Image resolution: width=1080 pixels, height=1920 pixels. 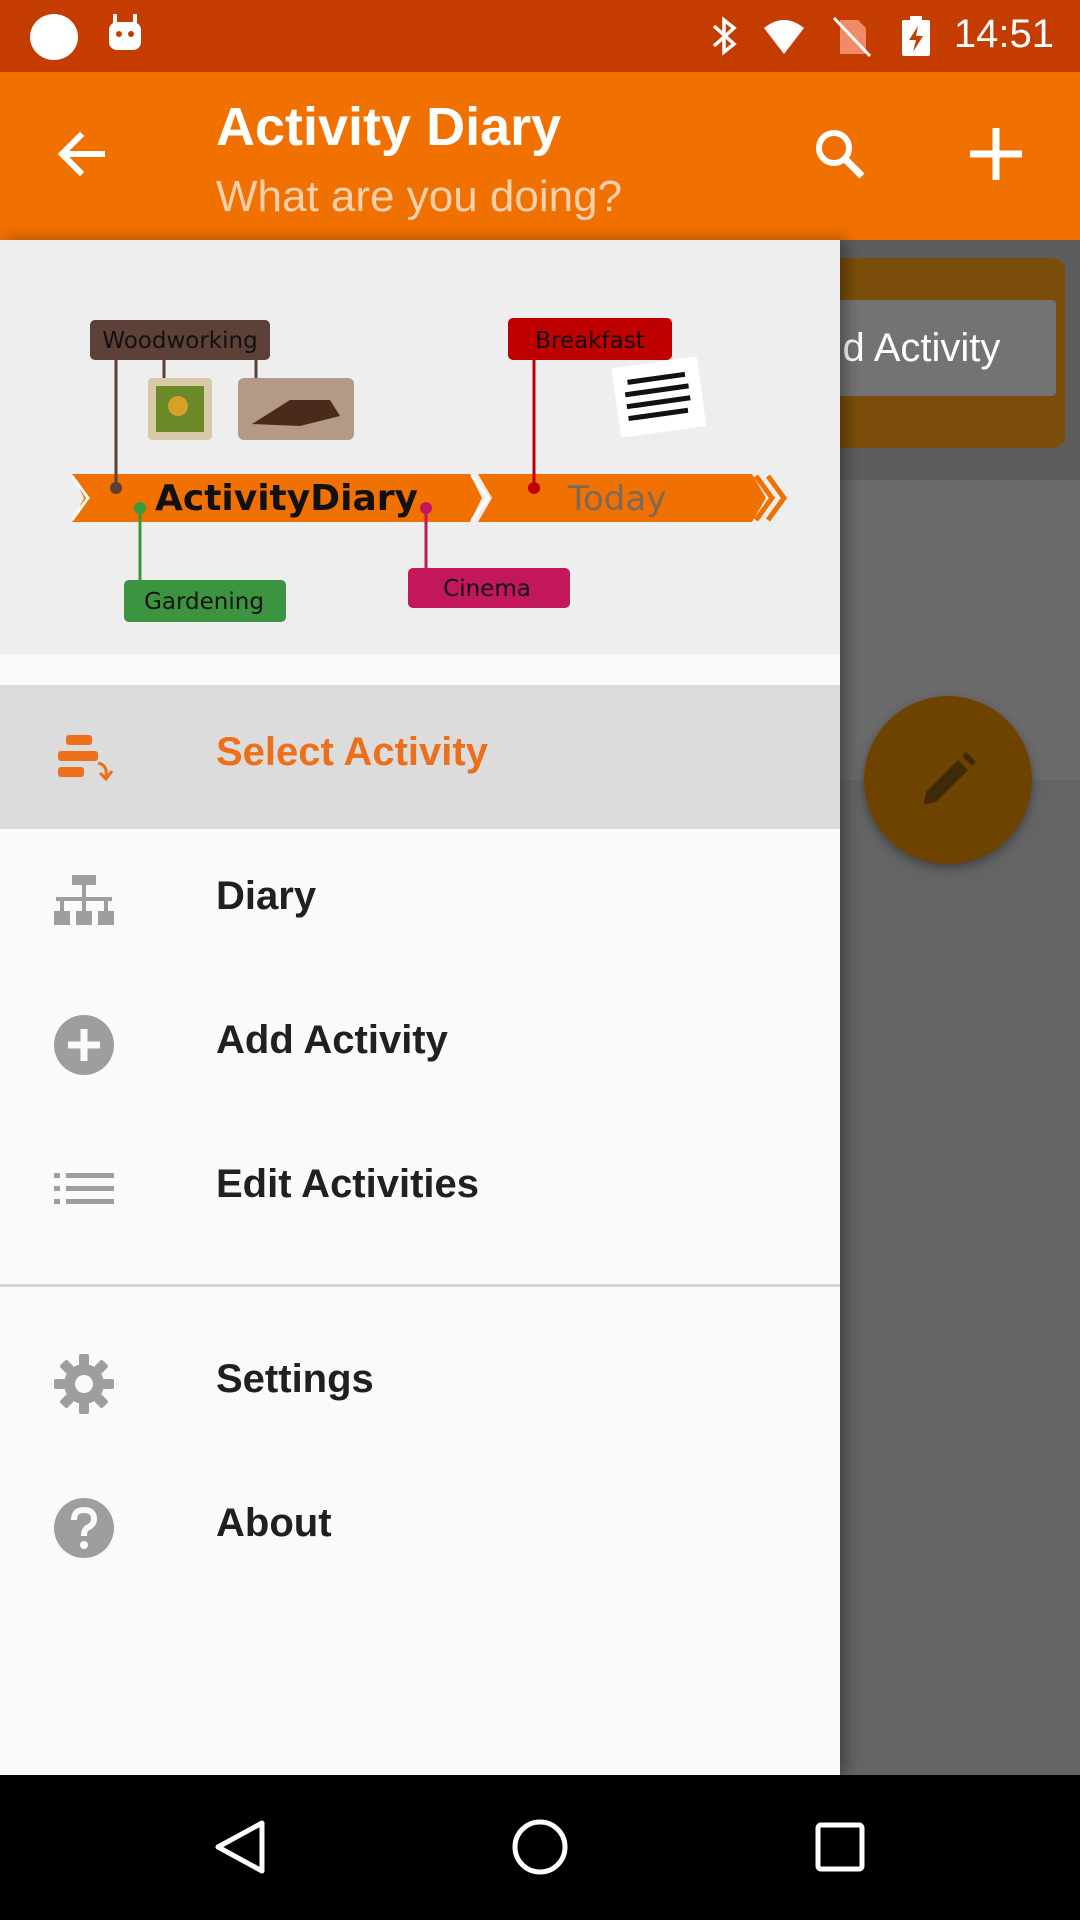 I want to click on woodworking-tag-label: Woodworking, so click(x=179, y=341).